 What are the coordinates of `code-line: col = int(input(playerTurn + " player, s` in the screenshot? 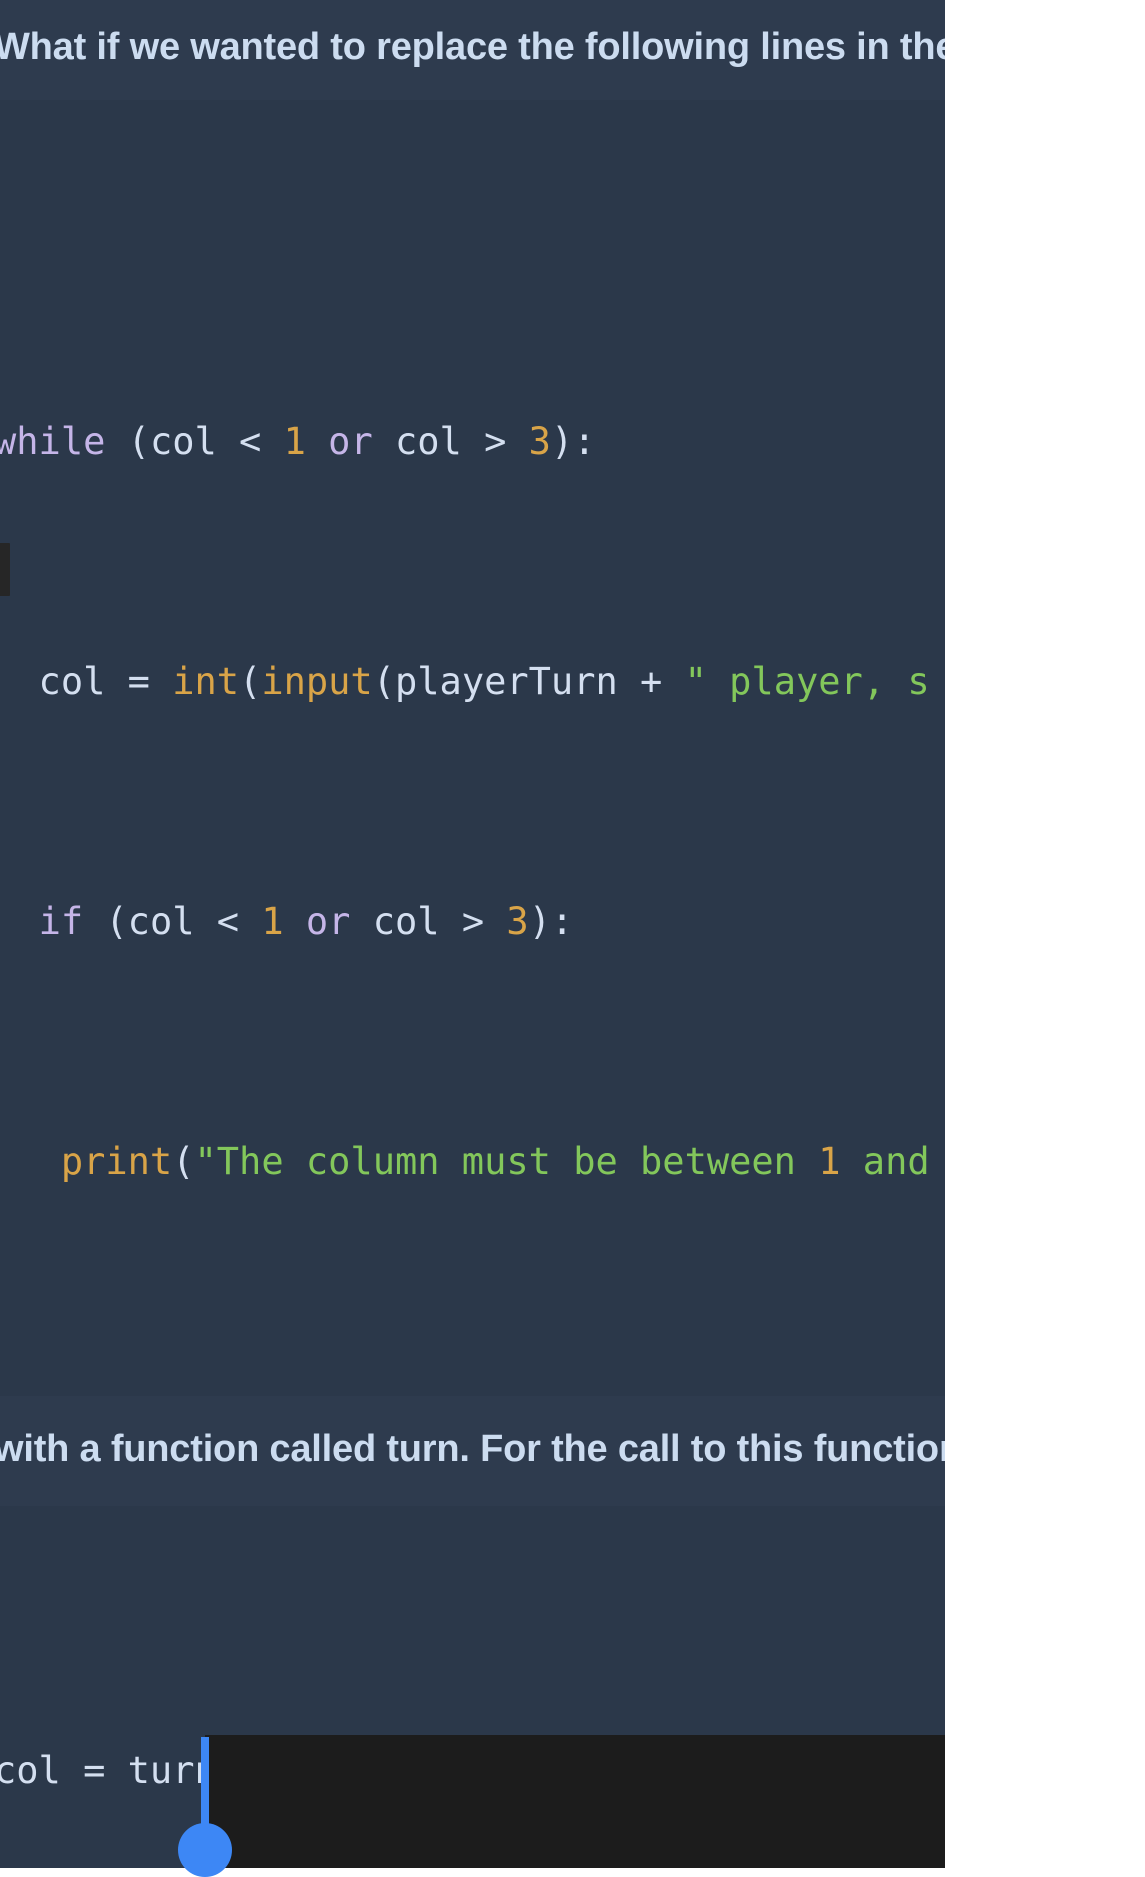 It's located at (472, 682).